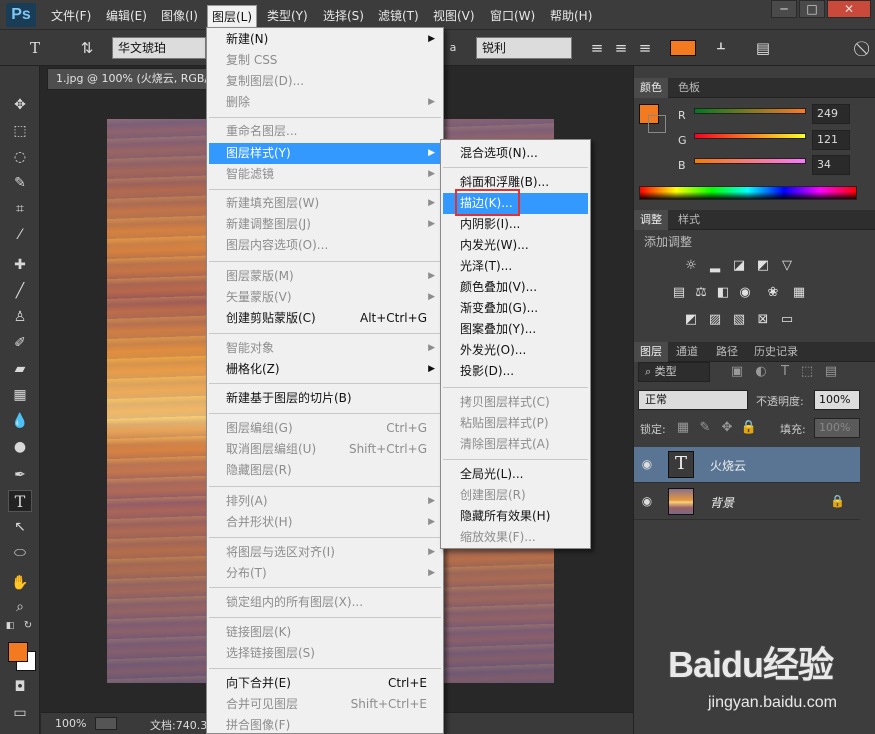 The width and height of the screenshot is (875, 734). I want to click on menu-item: 链接图层(K), so click(325, 632).